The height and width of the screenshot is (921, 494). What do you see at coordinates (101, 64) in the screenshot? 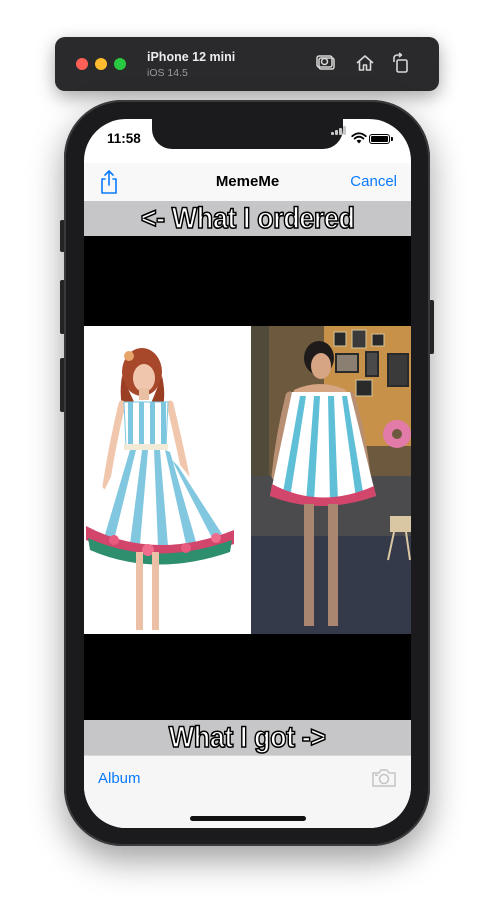
I see `minimize-window-button` at bounding box center [101, 64].